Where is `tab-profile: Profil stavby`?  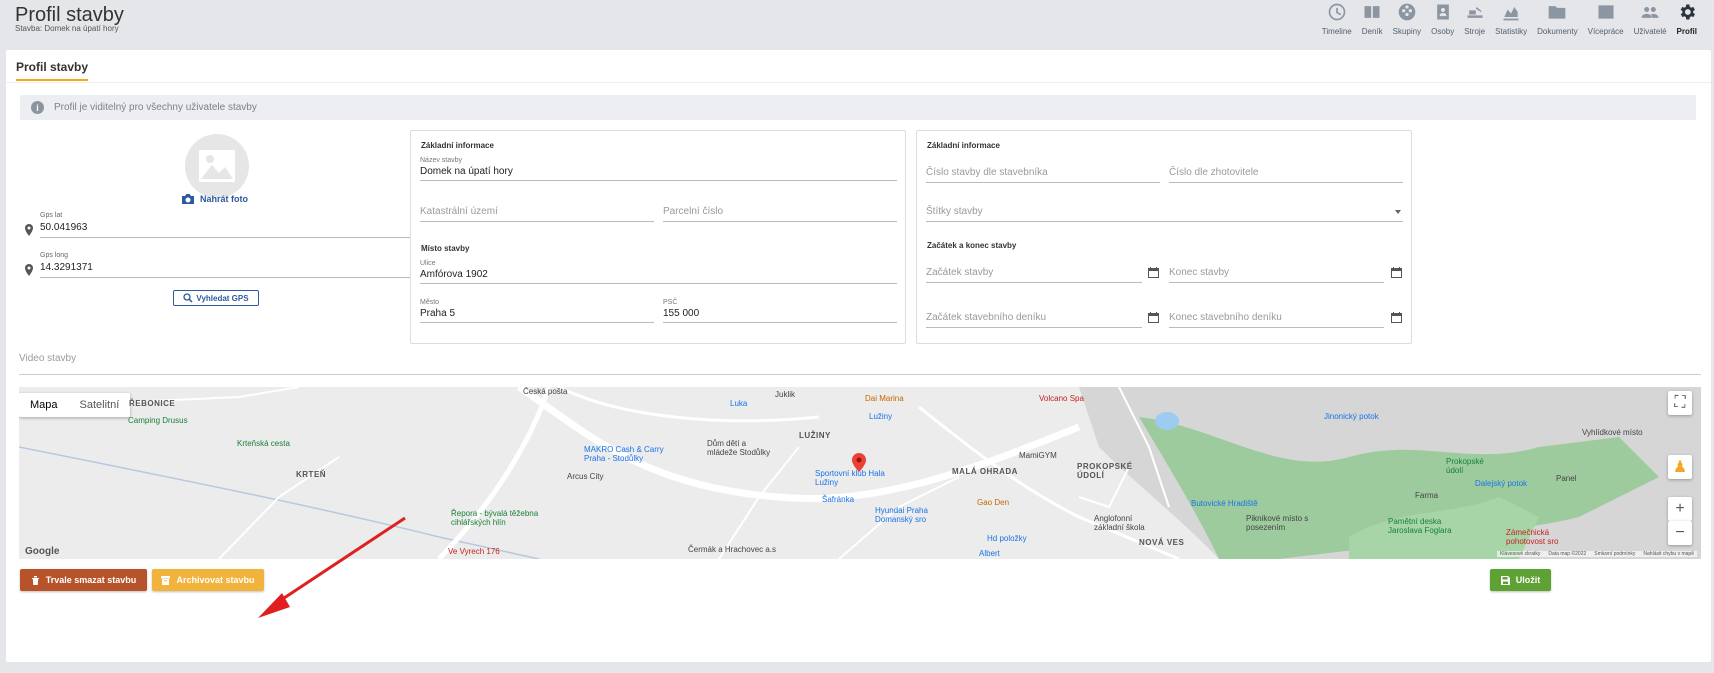
tab-profile: Profil stavby is located at coordinates (52, 70).